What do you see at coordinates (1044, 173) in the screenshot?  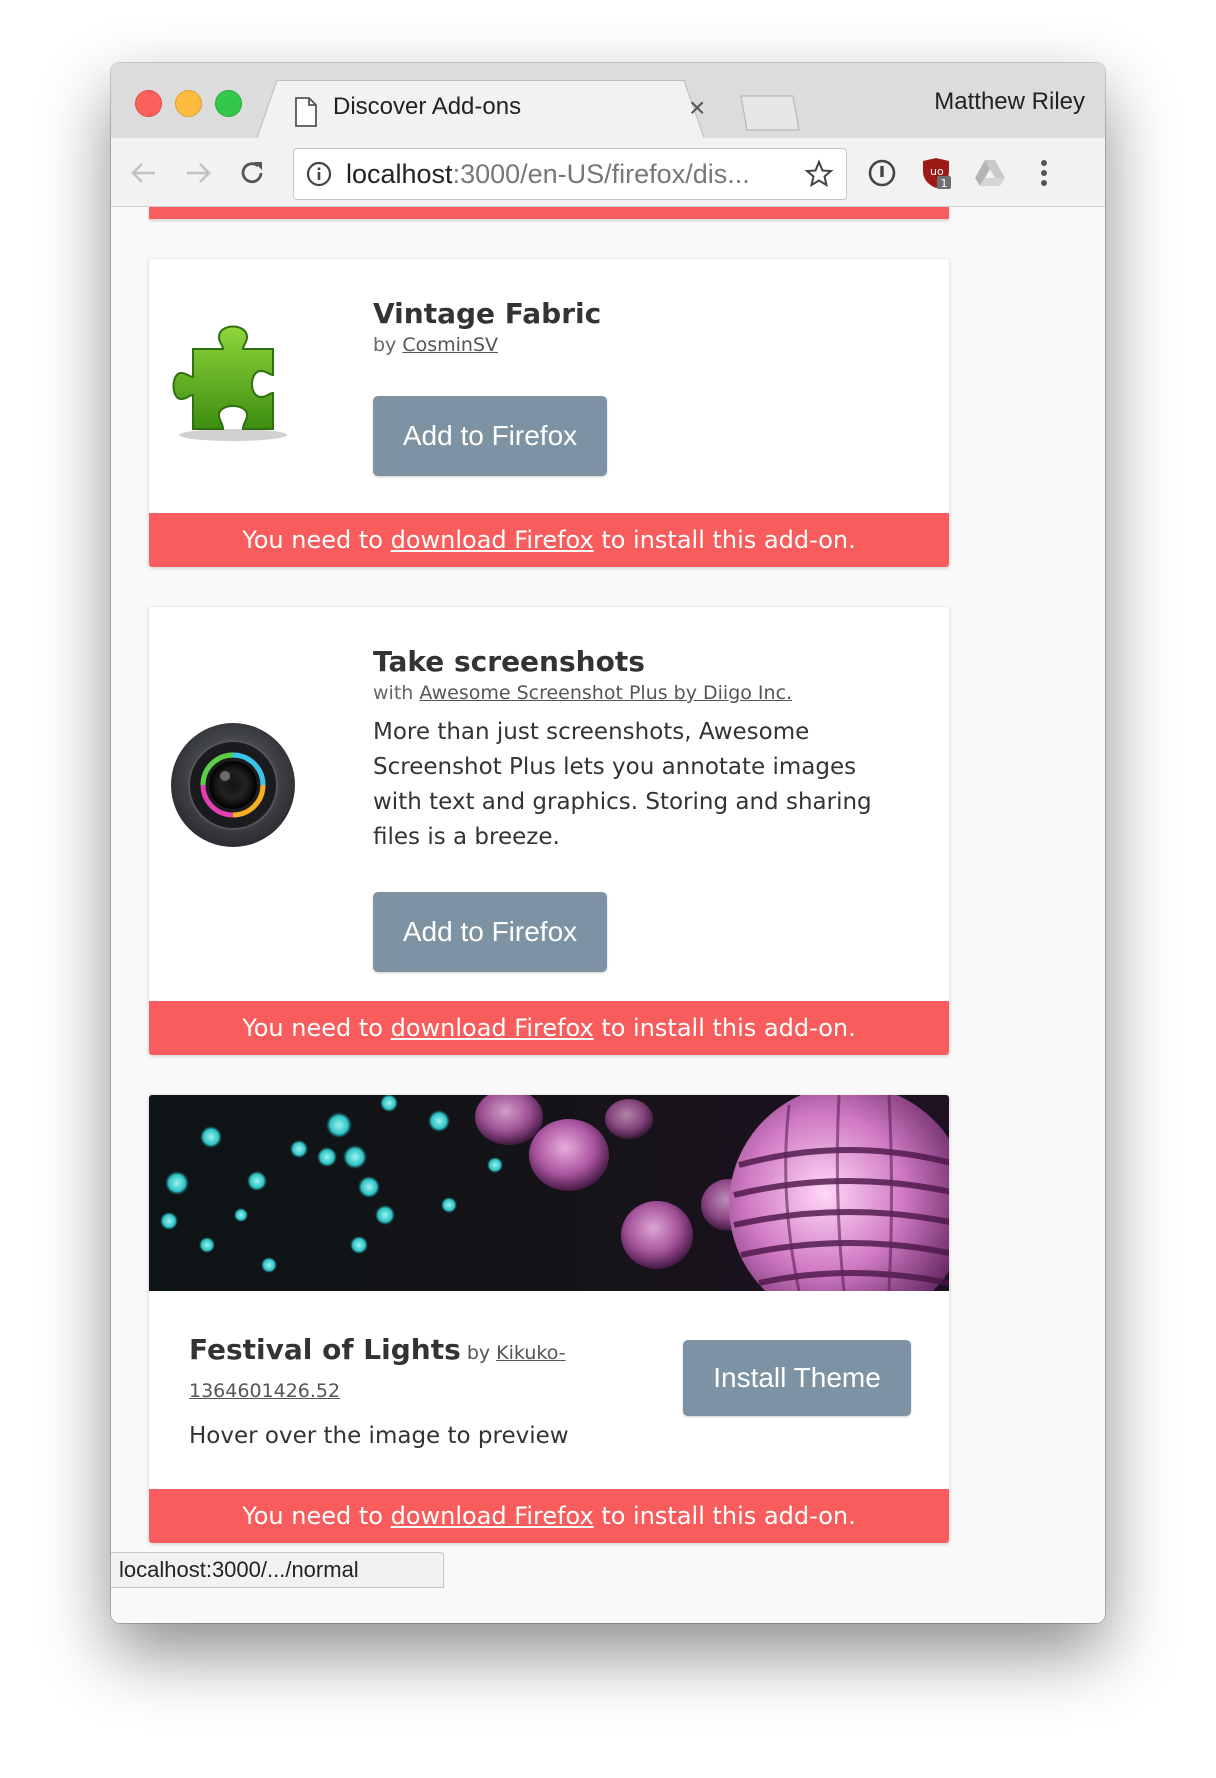 I see `menu-dots-icon` at bounding box center [1044, 173].